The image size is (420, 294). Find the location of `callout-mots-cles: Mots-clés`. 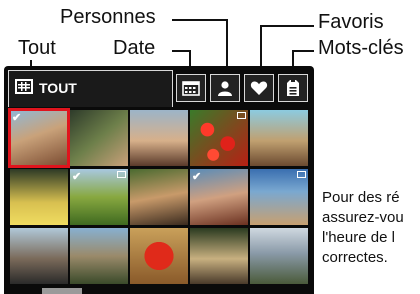

callout-mots-cles: Mots-clés is located at coordinates (361, 48).